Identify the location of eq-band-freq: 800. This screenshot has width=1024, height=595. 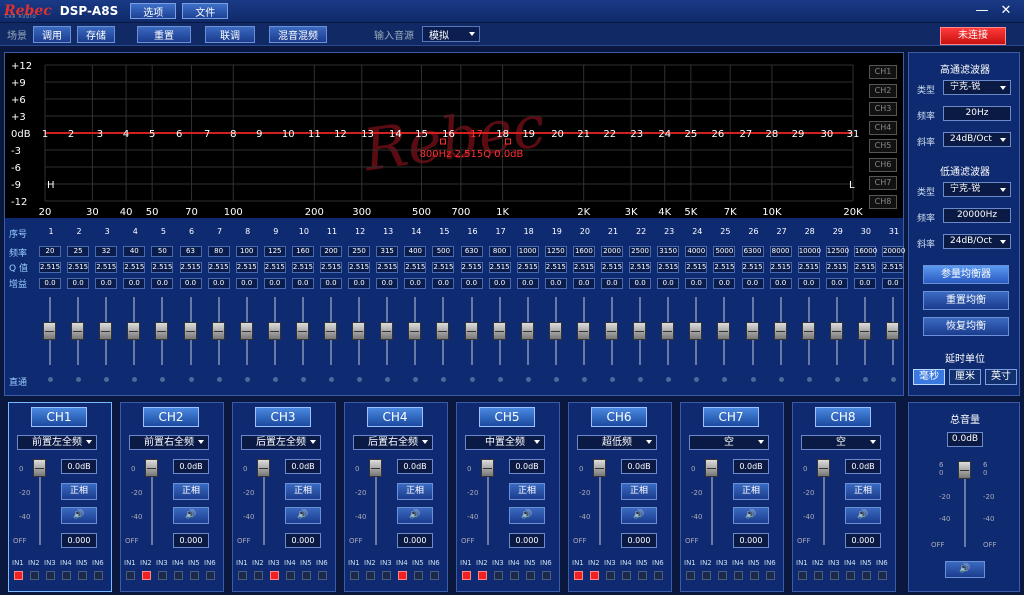
(499, 251).